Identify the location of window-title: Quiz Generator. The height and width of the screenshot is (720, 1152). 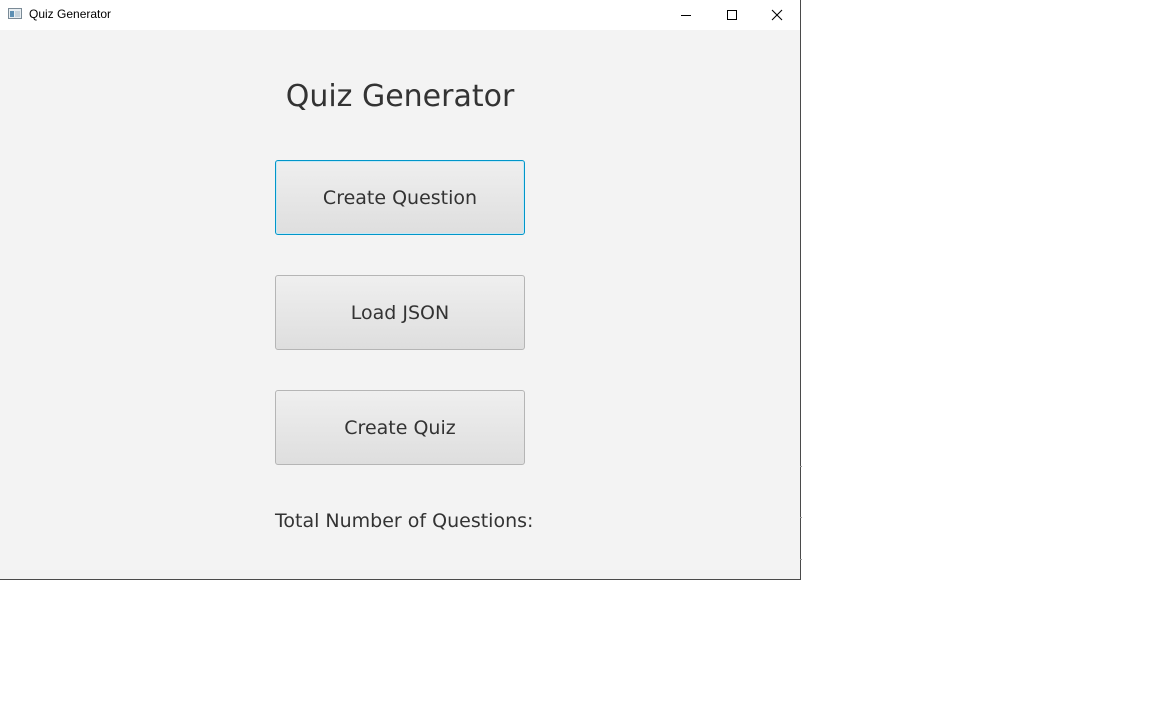
(70, 14).